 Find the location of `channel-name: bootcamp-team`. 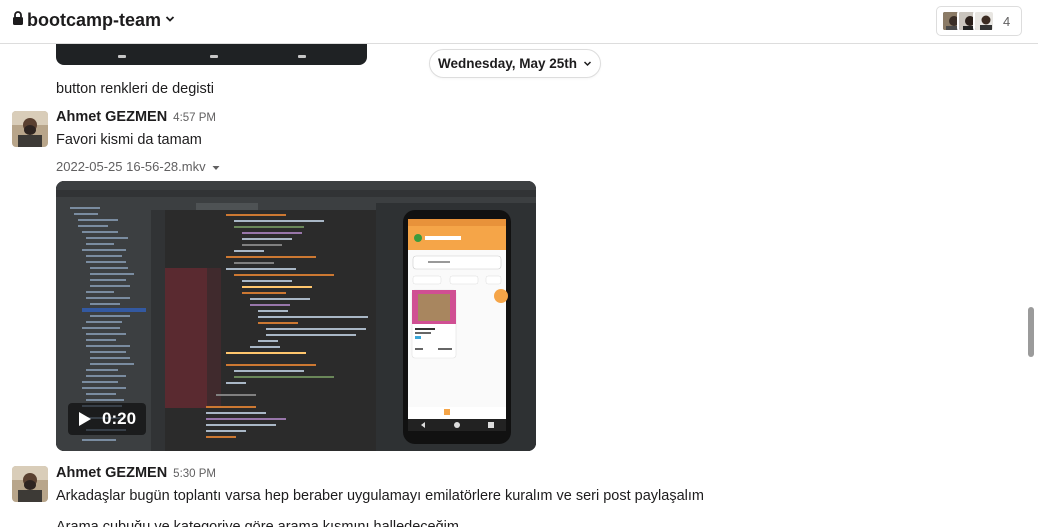

channel-name: bootcamp-team is located at coordinates (94, 20).